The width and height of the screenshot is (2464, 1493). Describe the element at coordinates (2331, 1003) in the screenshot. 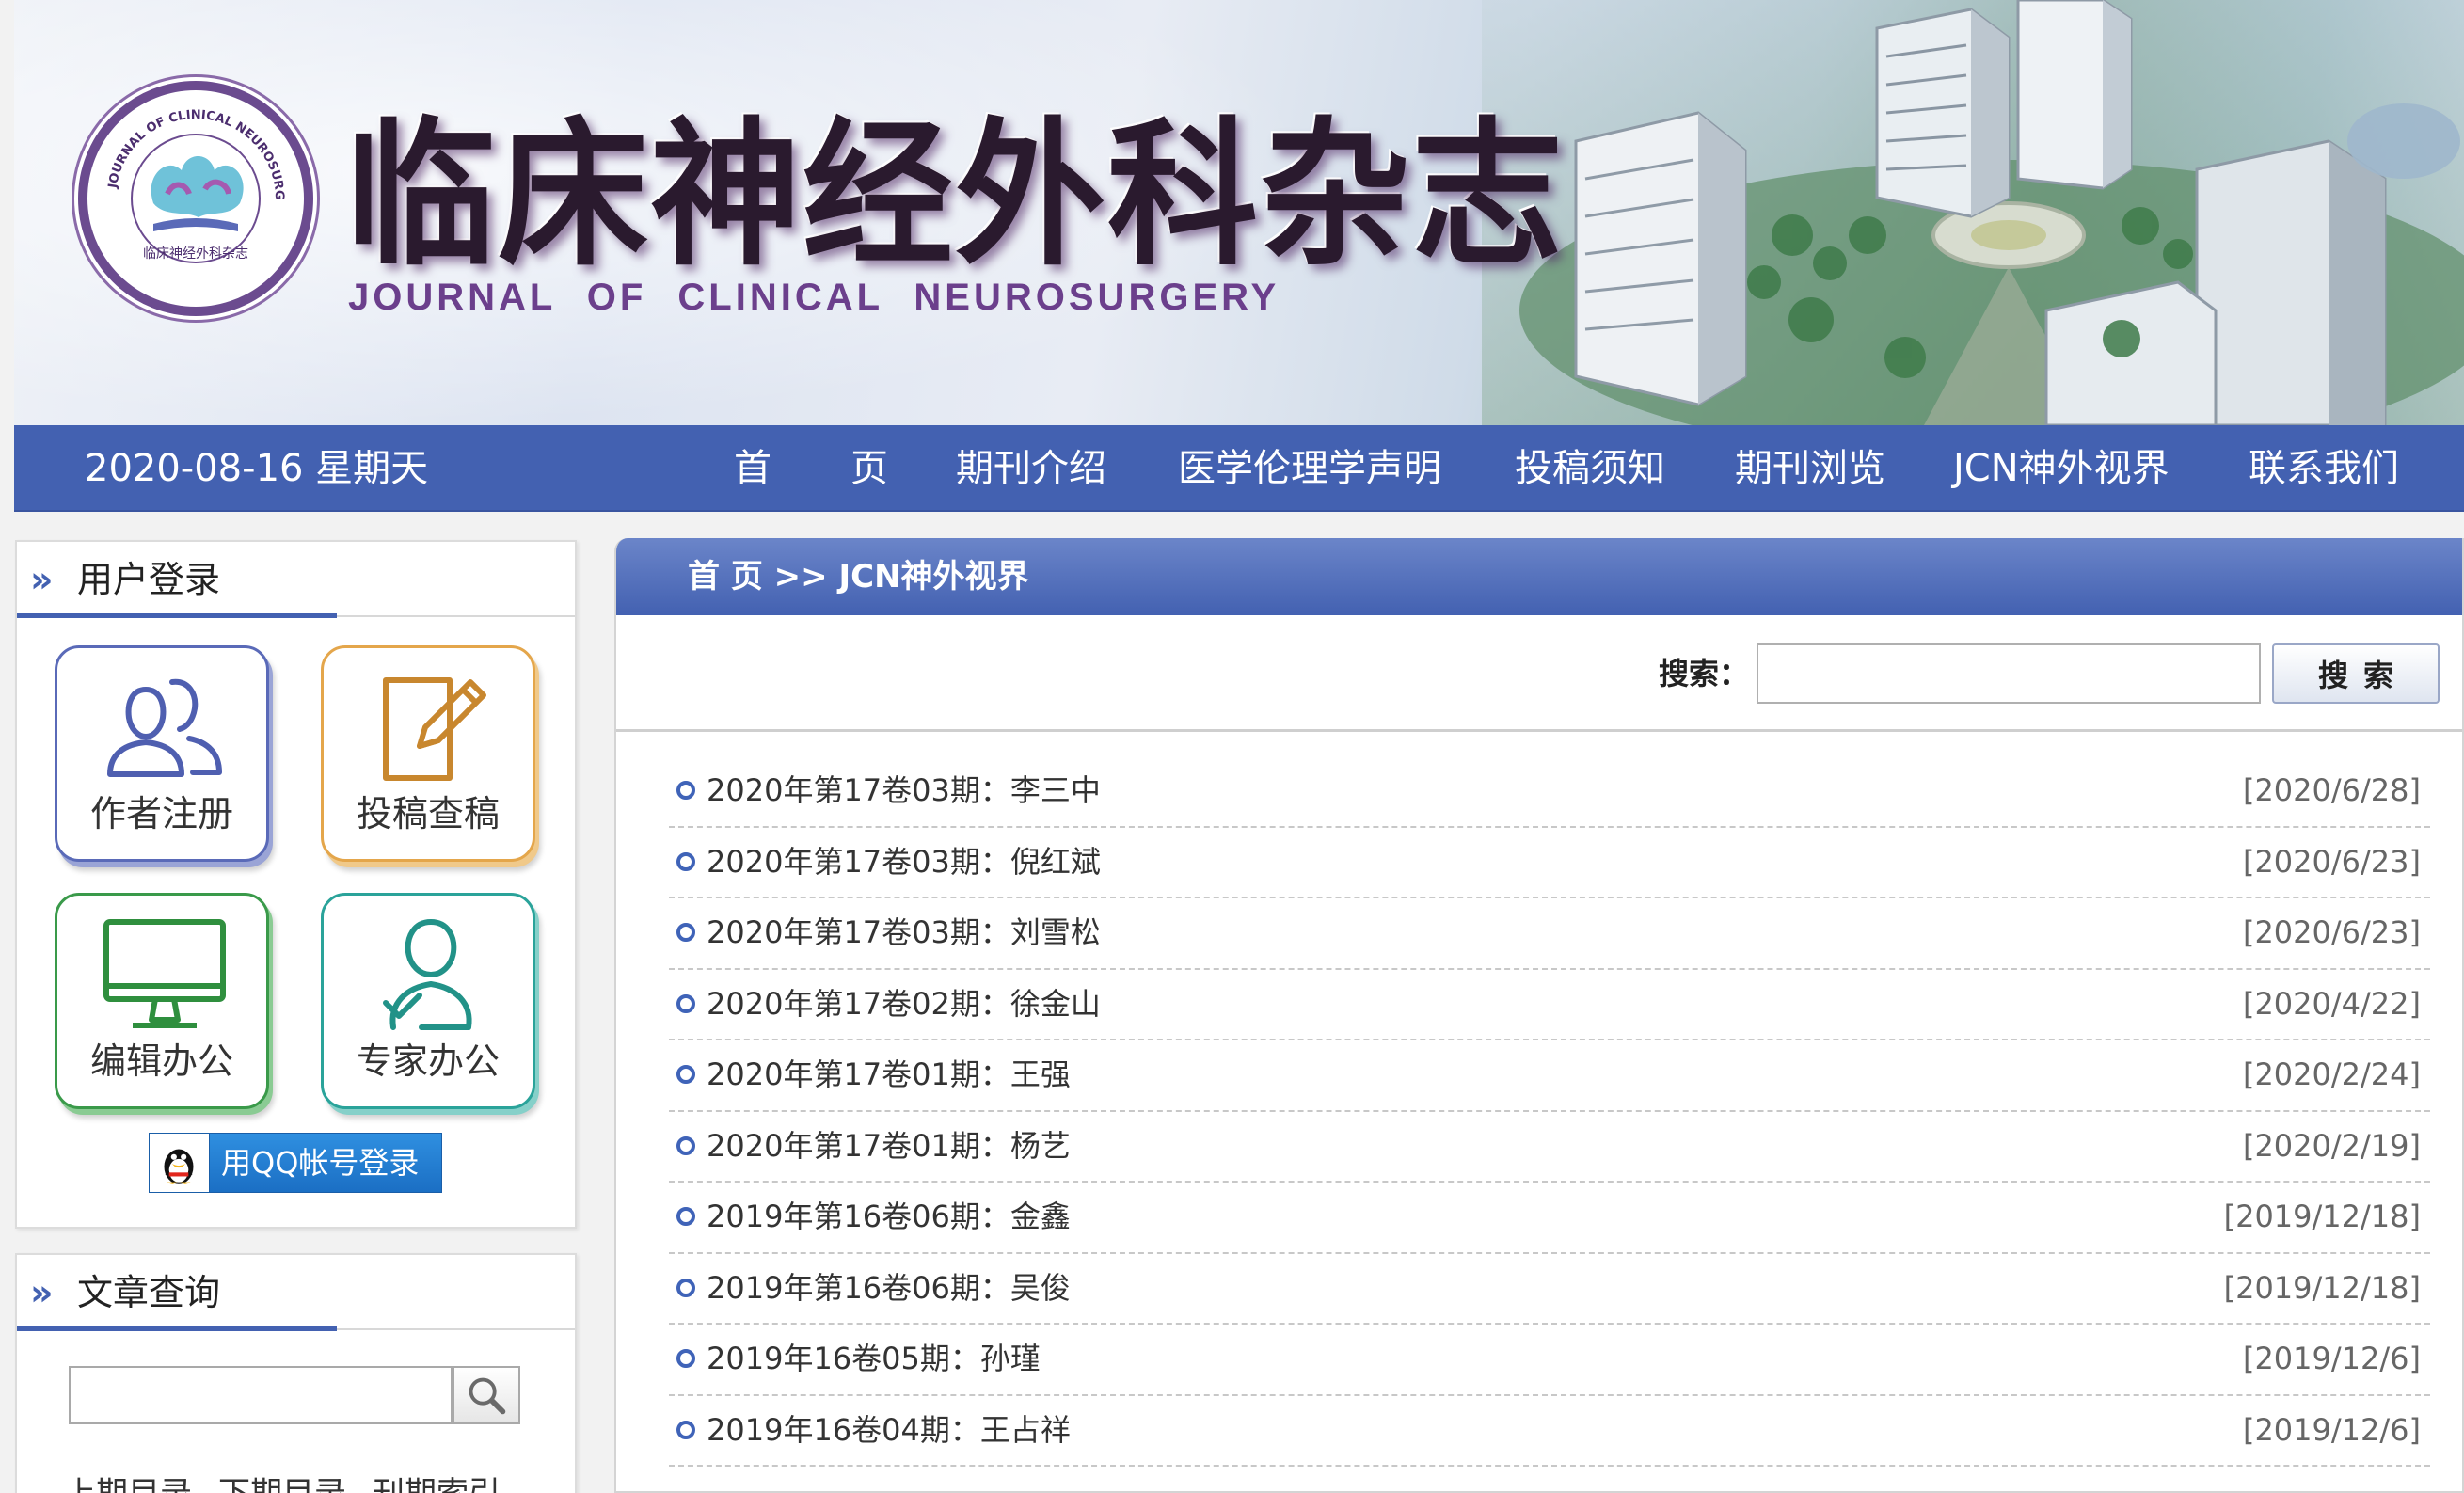

I see `article-date: [2020/4/22]` at that location.